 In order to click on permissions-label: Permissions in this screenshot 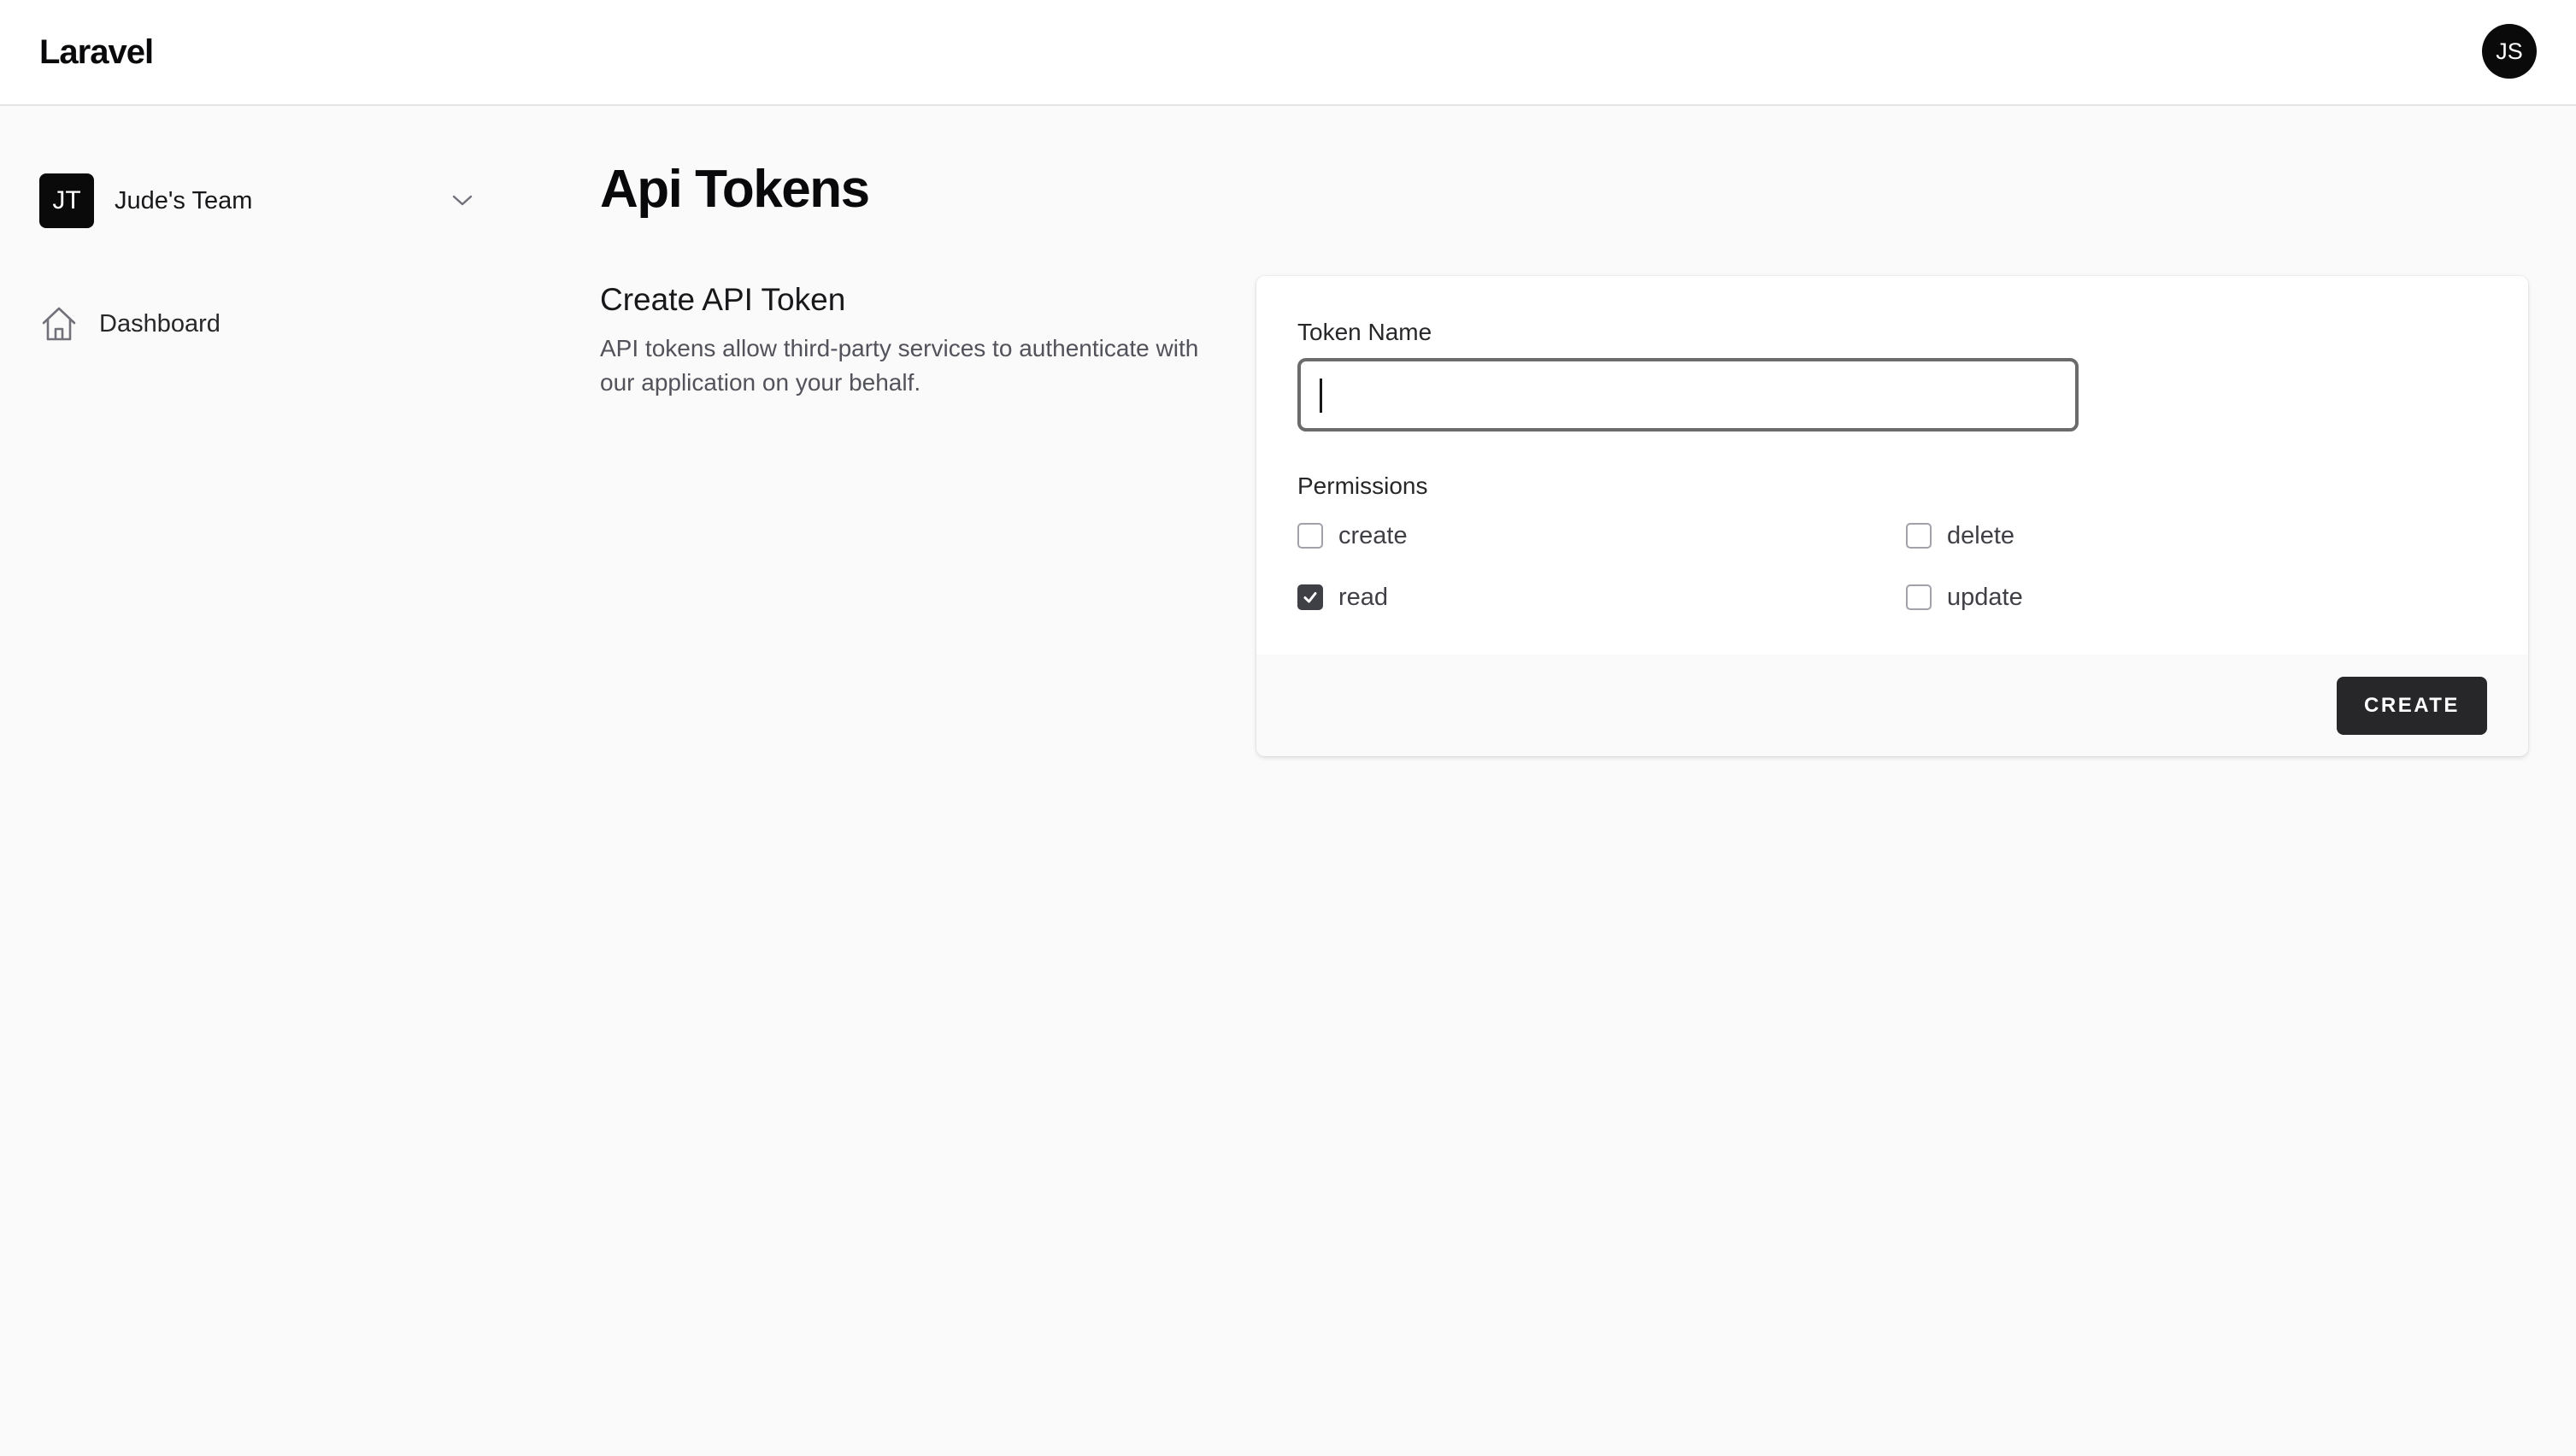, I will do `click(1362, 486)`.